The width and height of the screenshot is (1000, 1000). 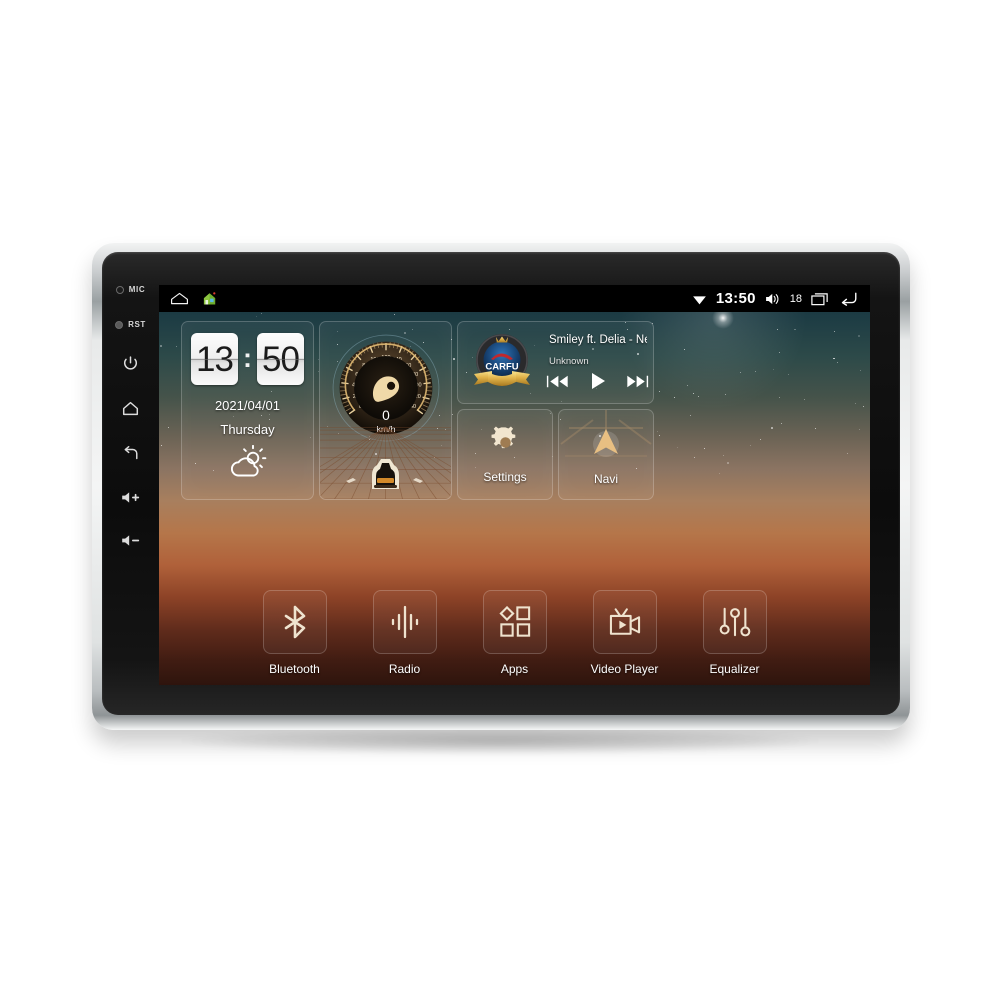 What do you see at coordinates (557, 381) in the screenshot?
I see `skip-previous-icon` at bounding box center [557, 381].